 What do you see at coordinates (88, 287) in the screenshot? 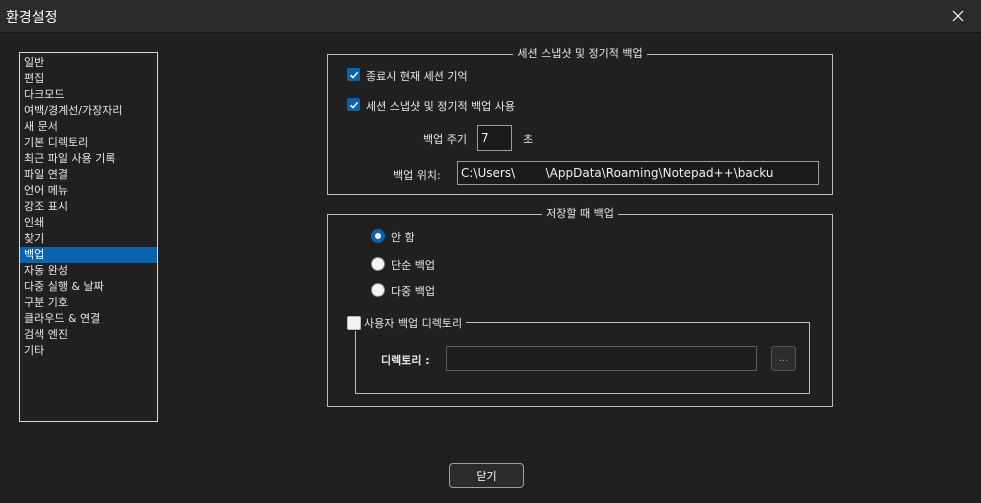
I see `sidebar-item: 다중 실행 & 날짜` at bounding box center [88, 287].